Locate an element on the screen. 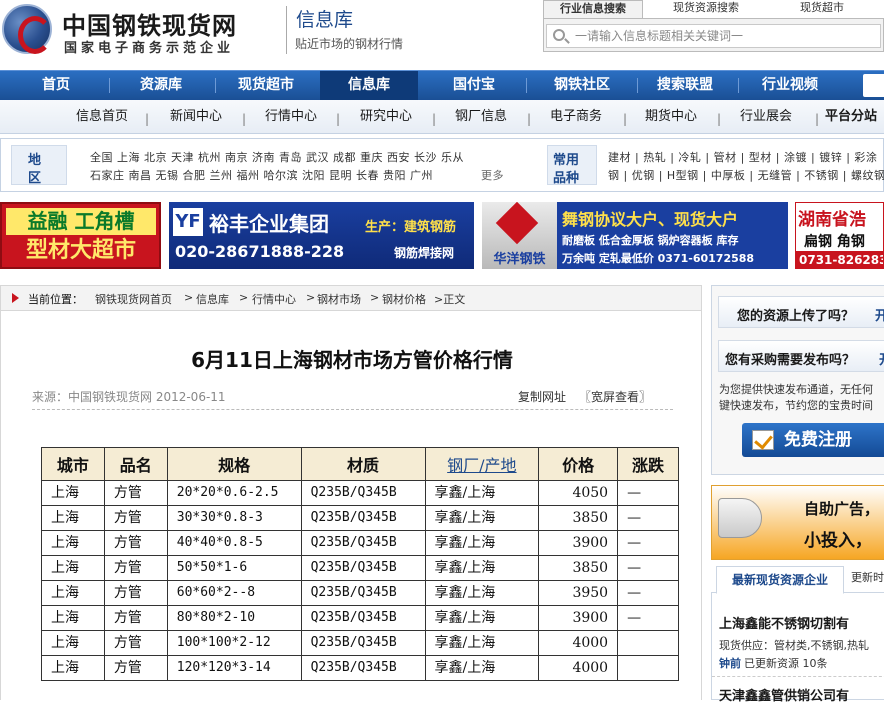 This screenshot has width=884, height=704. nav-industry-video: 行业视频 is located at coordinates (790, 85).